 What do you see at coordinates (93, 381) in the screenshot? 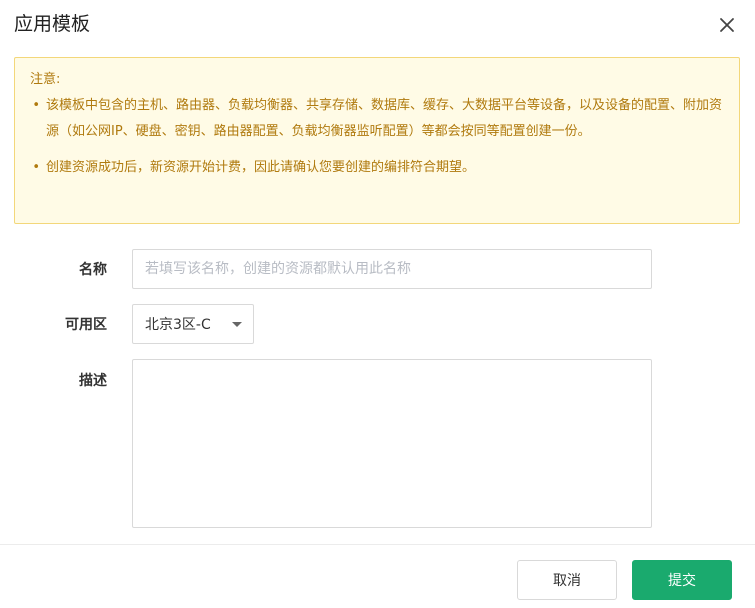
I see `description-label: 描述` at bounding box center [93, 381].